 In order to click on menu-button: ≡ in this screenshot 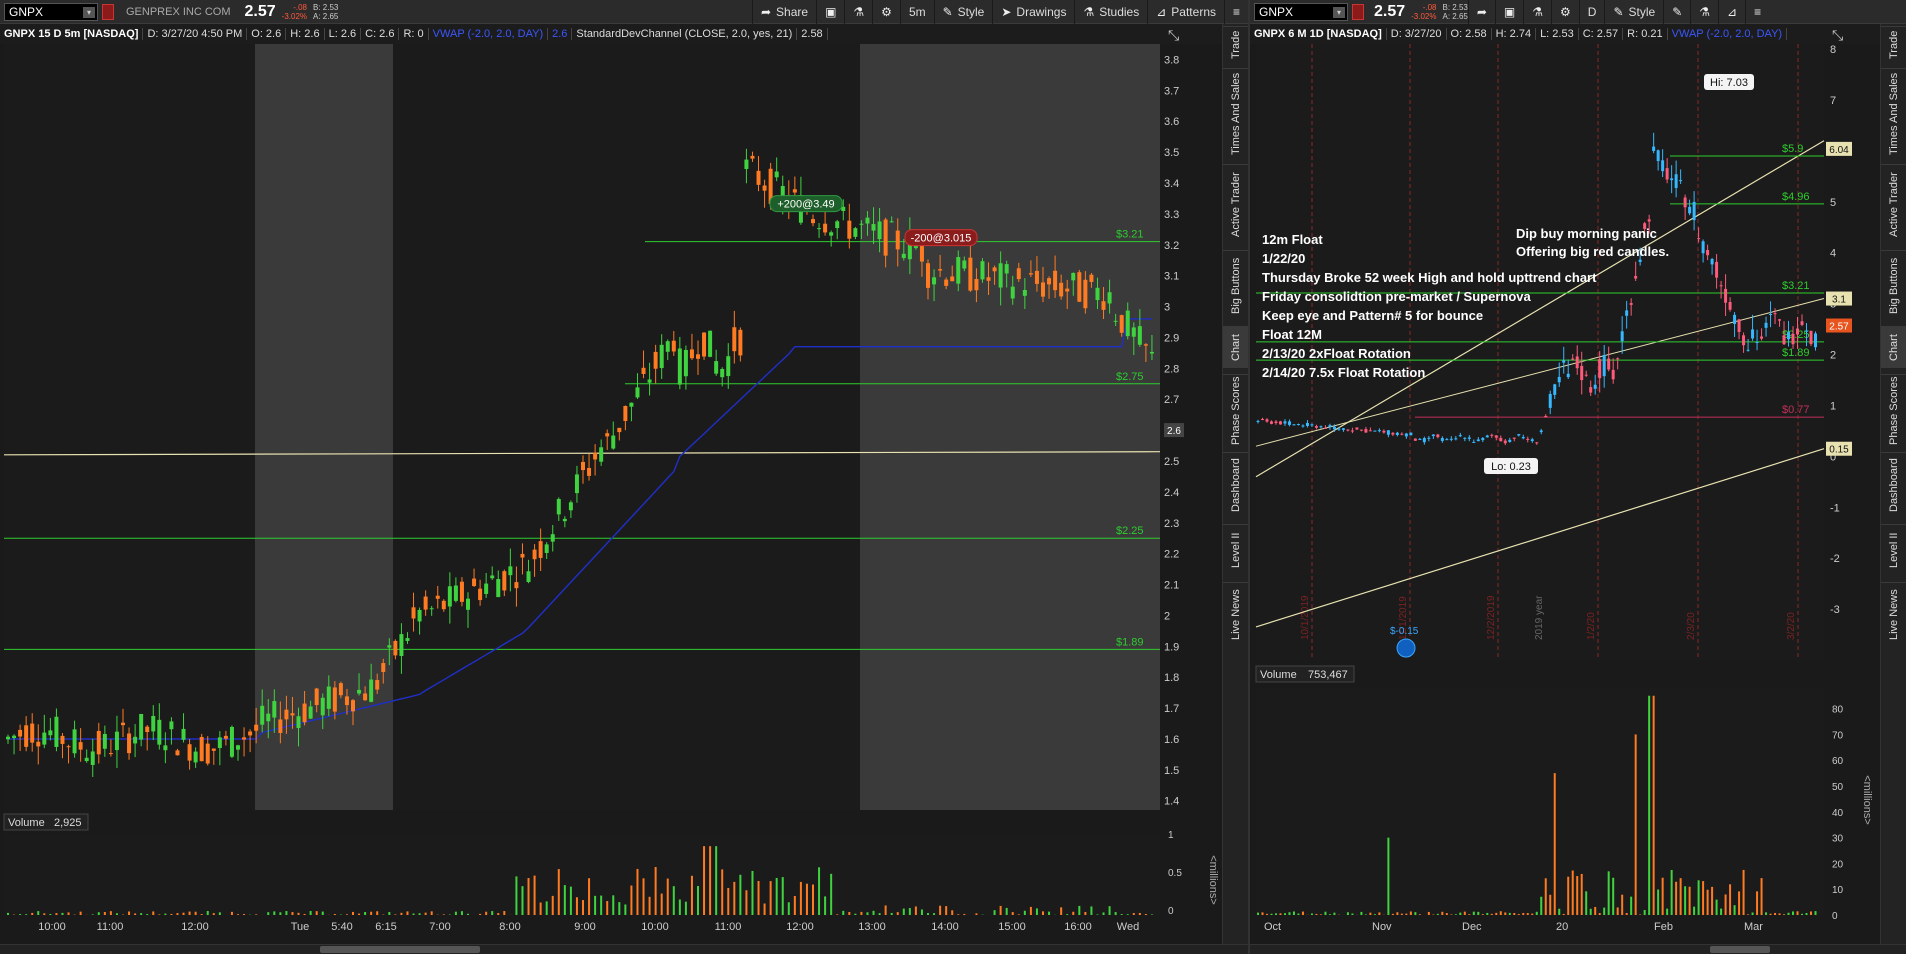, I will do `click(1236, 12)`.